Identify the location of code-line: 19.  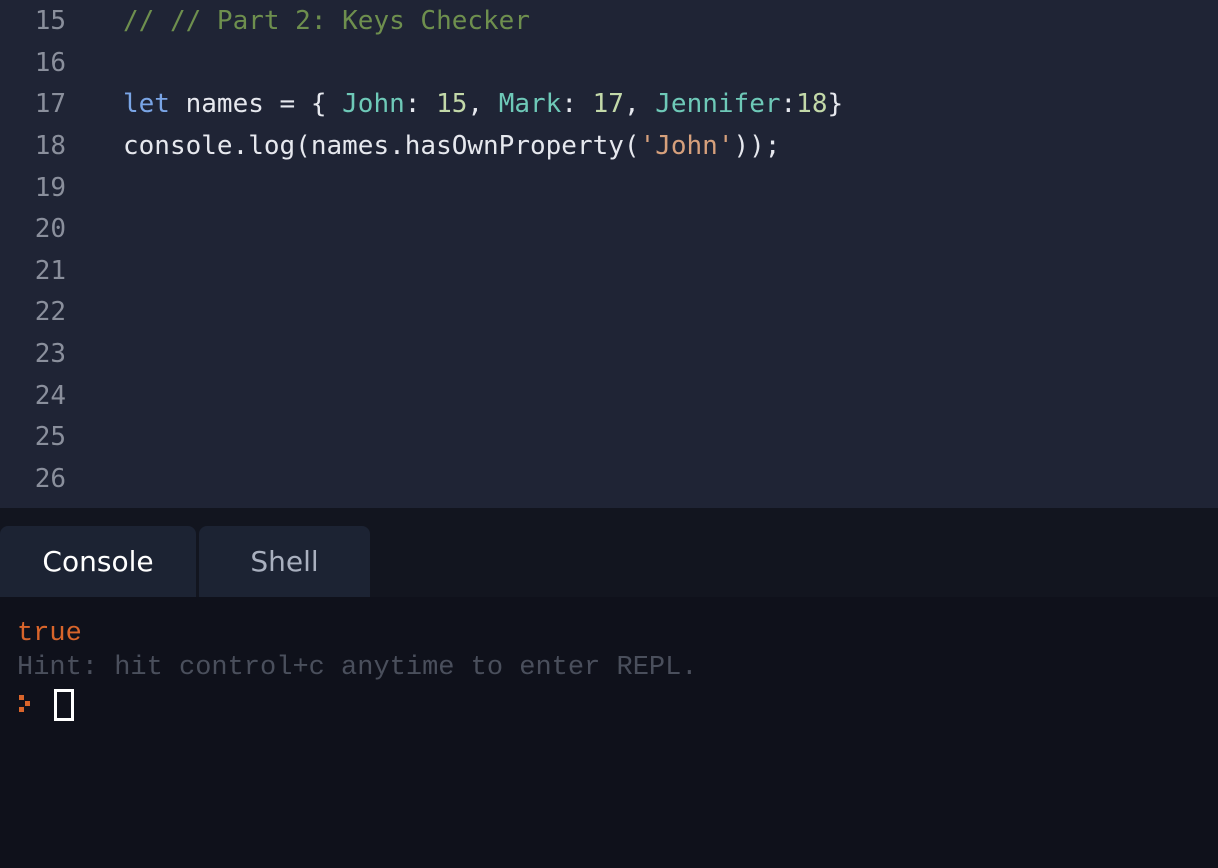
(609, 188).